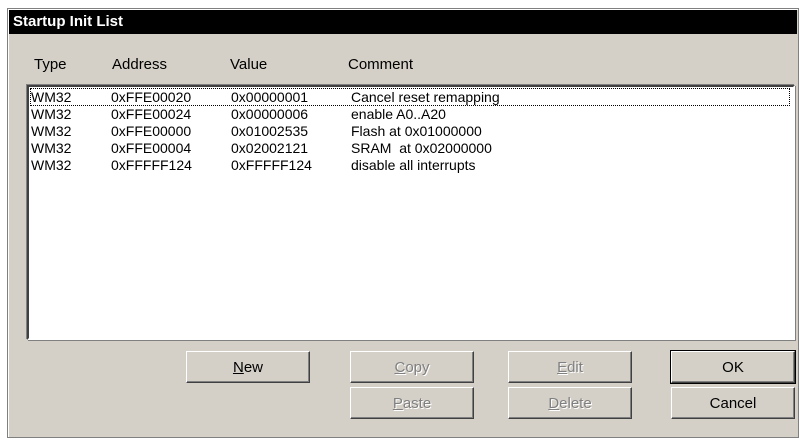 This screenshot has width=803, height=441. What do you see at coordinates (253, 367) in the screenshot?
I see `new-button-label: ew` at bounding box center [253, 367].